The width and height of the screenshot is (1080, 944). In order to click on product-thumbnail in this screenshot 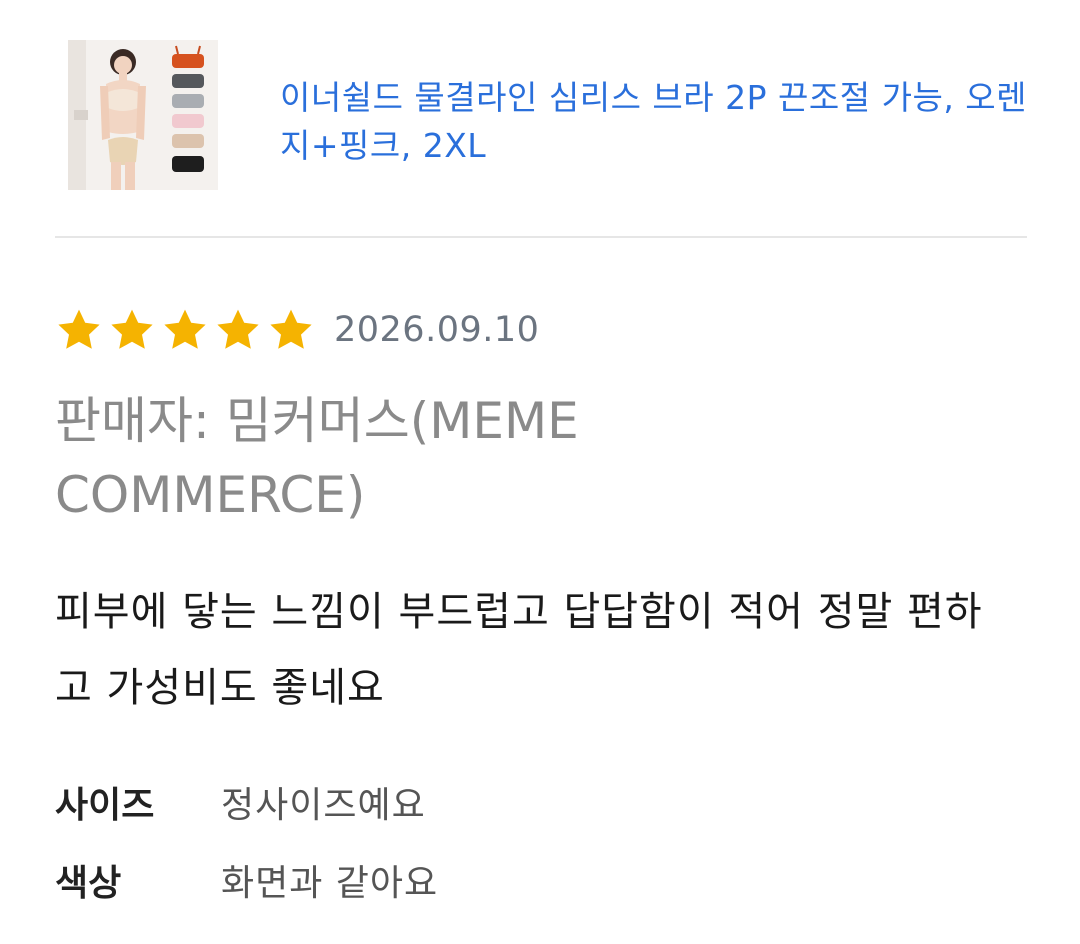, I will do `click(143, 115)`.